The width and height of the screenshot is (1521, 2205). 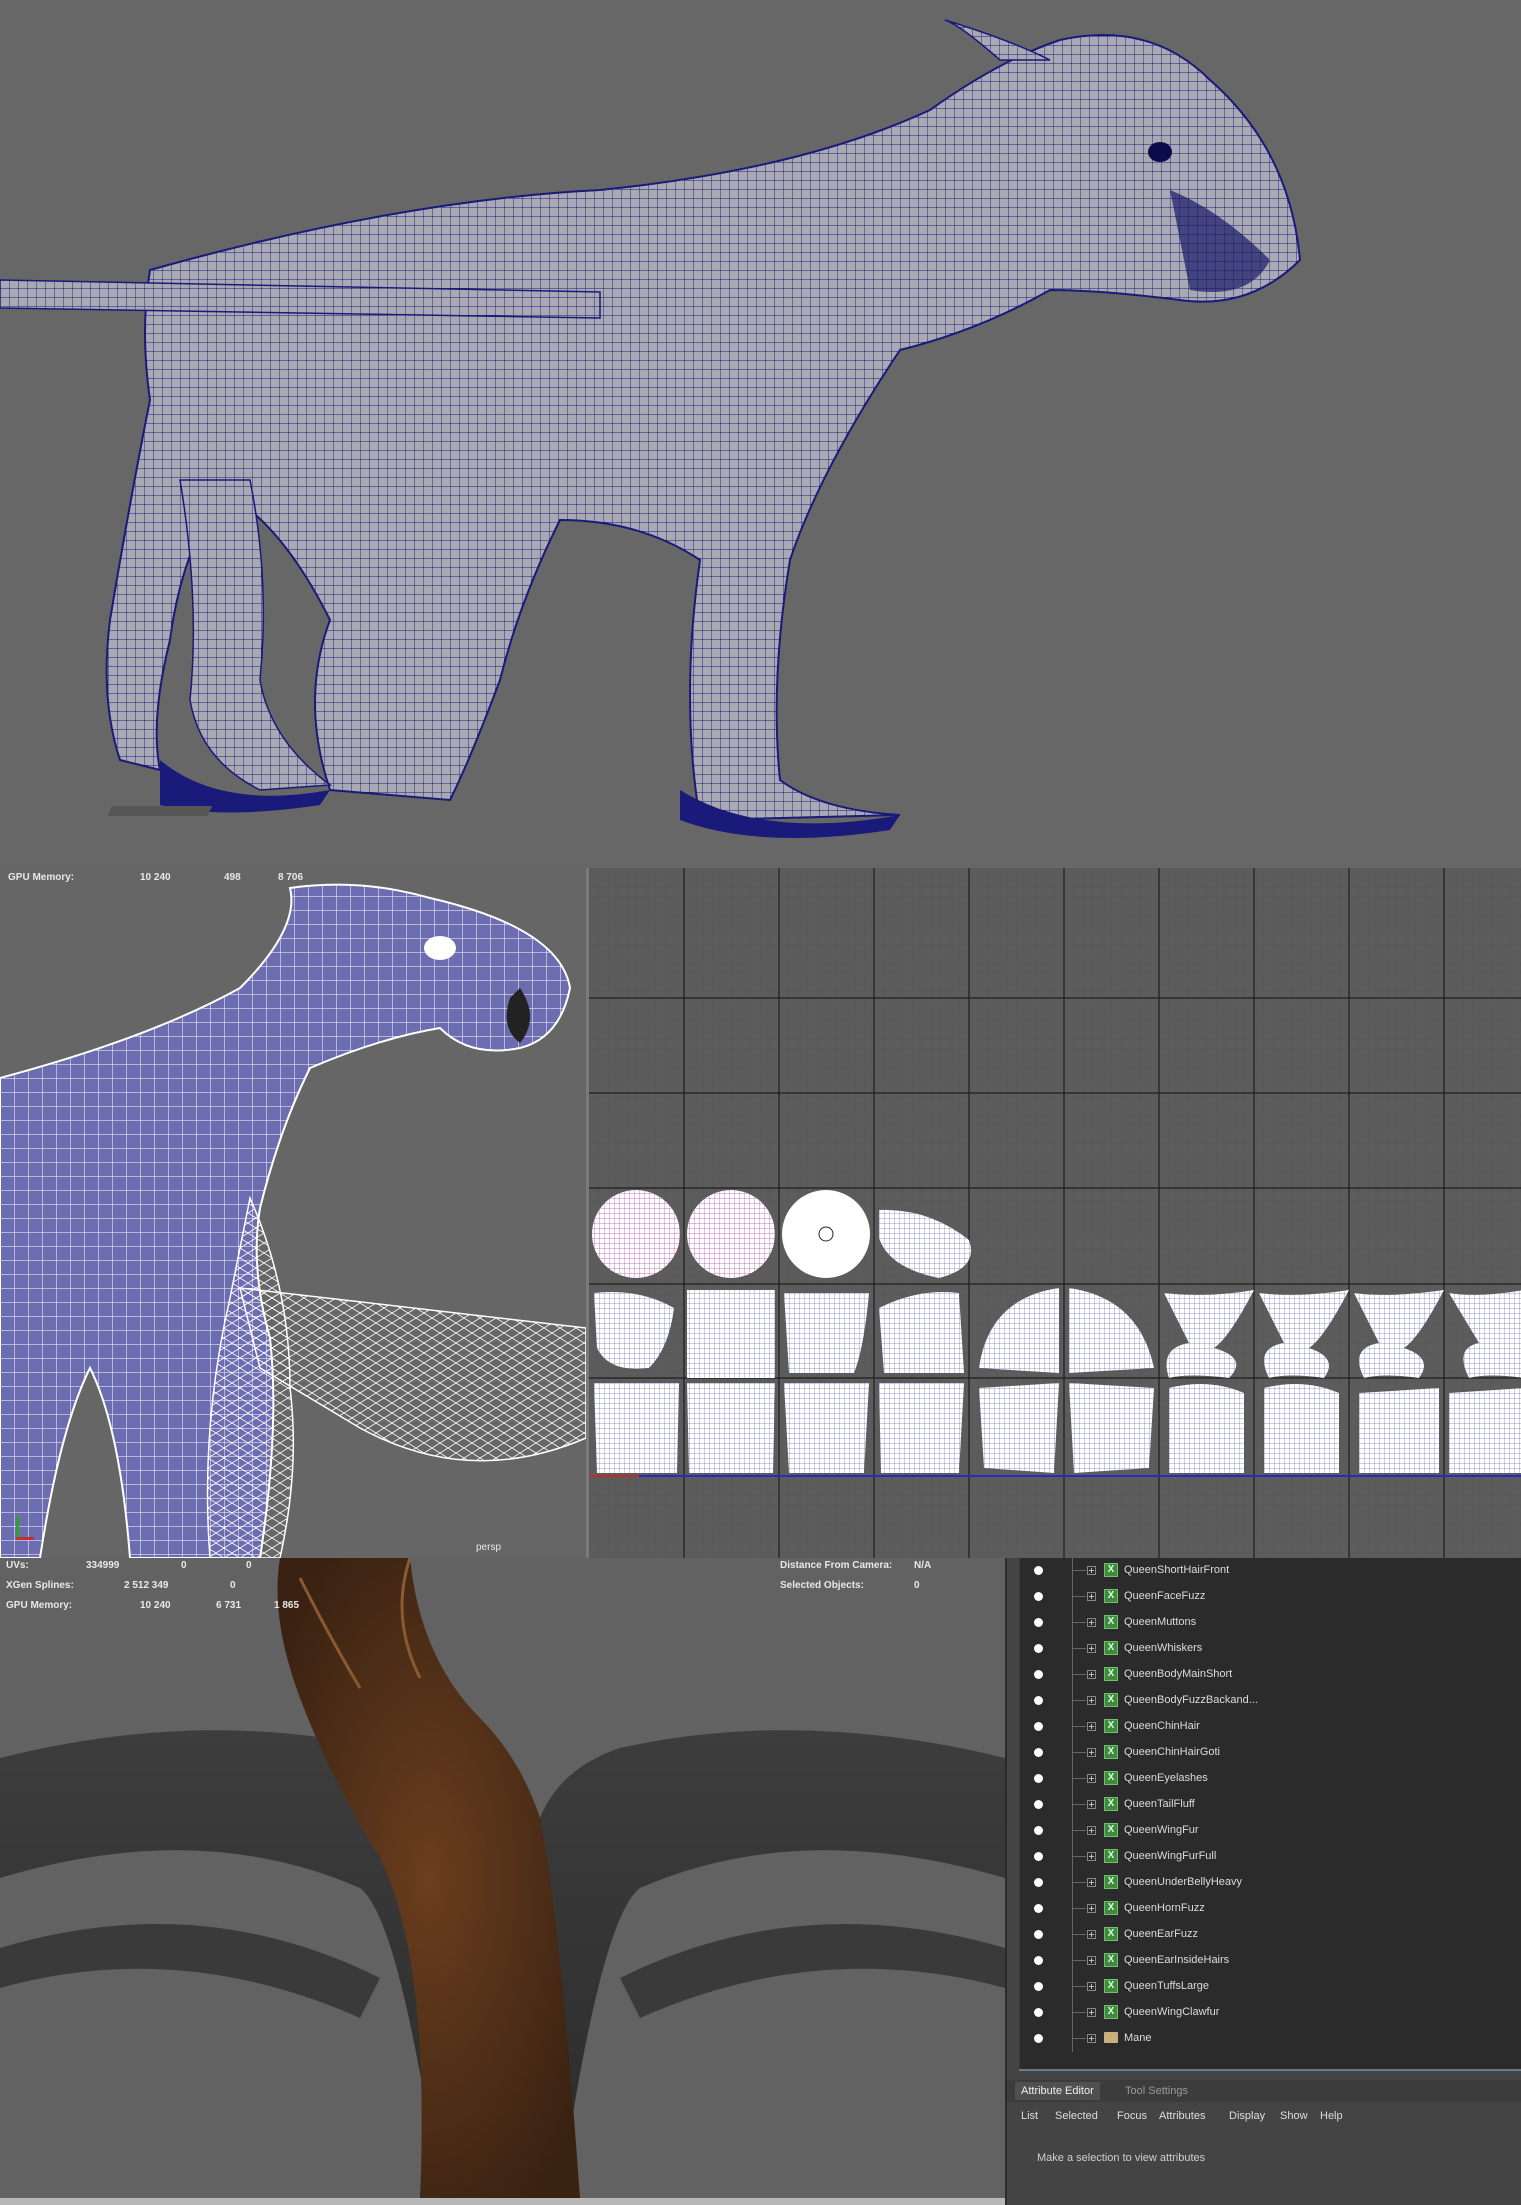 I want to click on outliner-item: X QueenUnderBellyHeavy, so click(x=1264, y=1883).